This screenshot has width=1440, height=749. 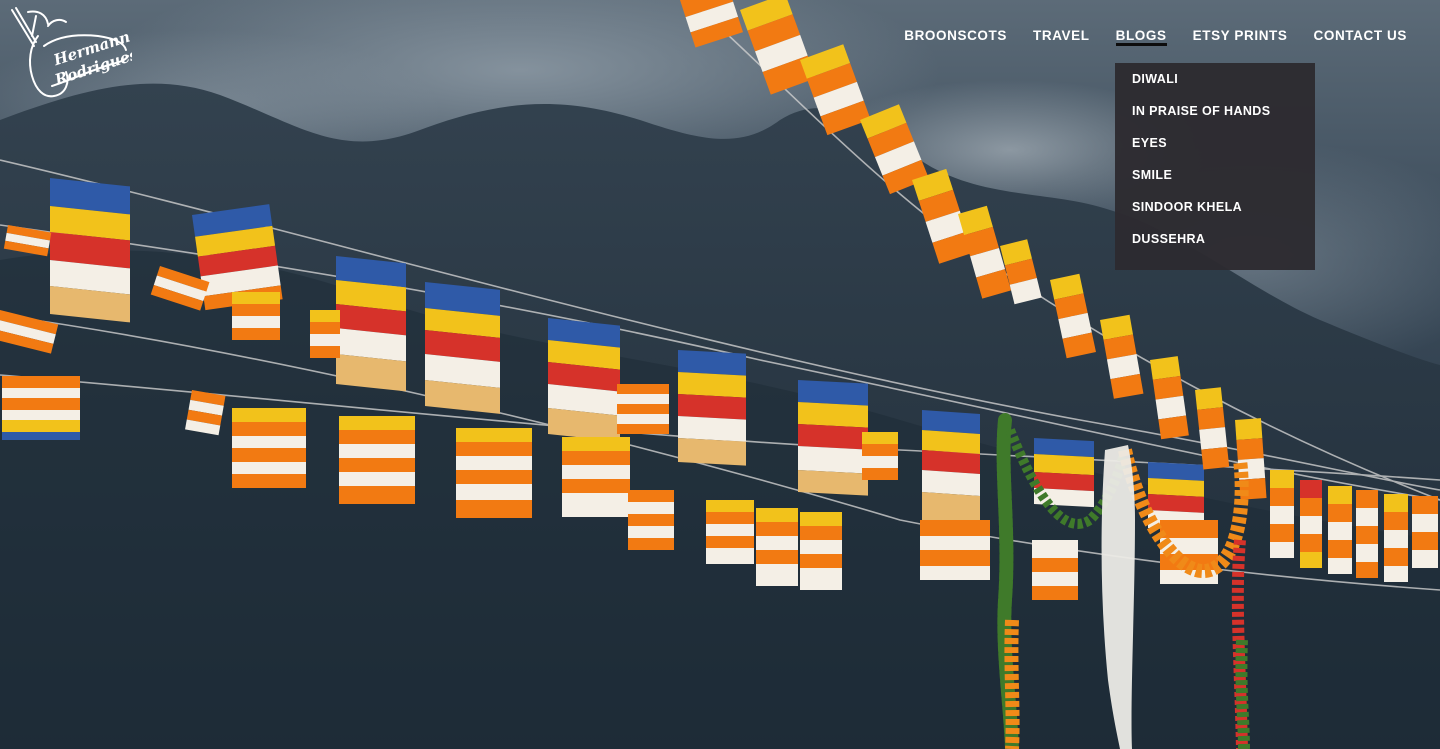 What do you see at coordinates (1215, 182) in the screenshot?
I see `dropdown-item-smile: SMILE` at bounding box center [1215, 182].